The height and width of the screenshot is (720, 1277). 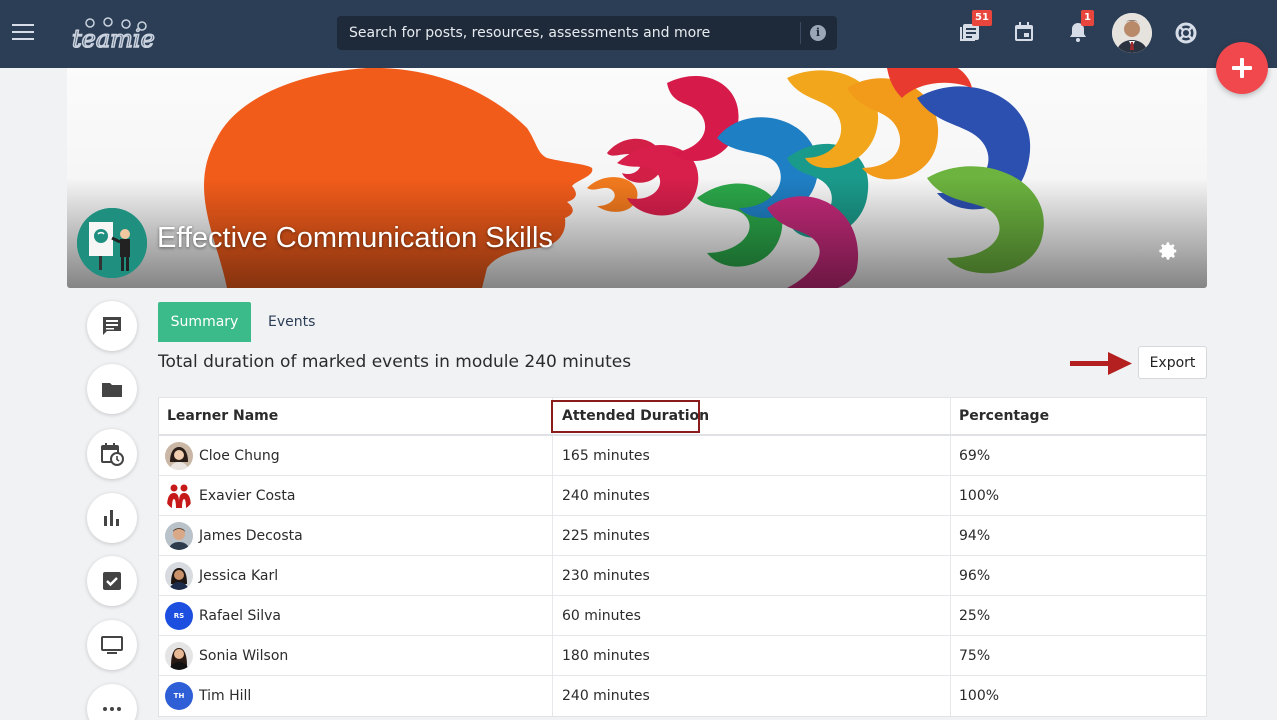 I want to click on events-rail-button, so click(x=112, y=454).